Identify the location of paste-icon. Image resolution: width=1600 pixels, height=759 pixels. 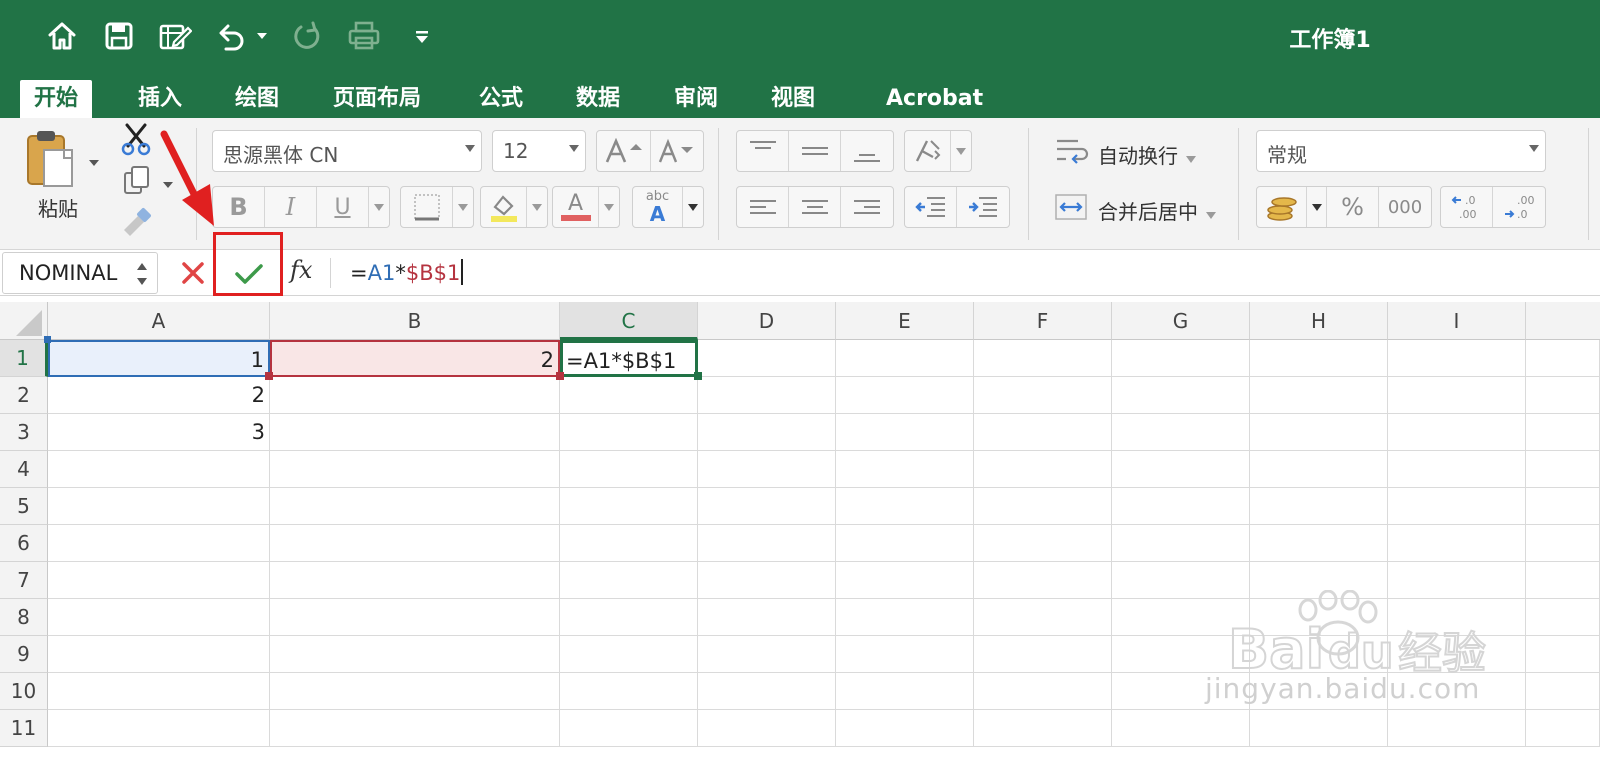
(52, 160).